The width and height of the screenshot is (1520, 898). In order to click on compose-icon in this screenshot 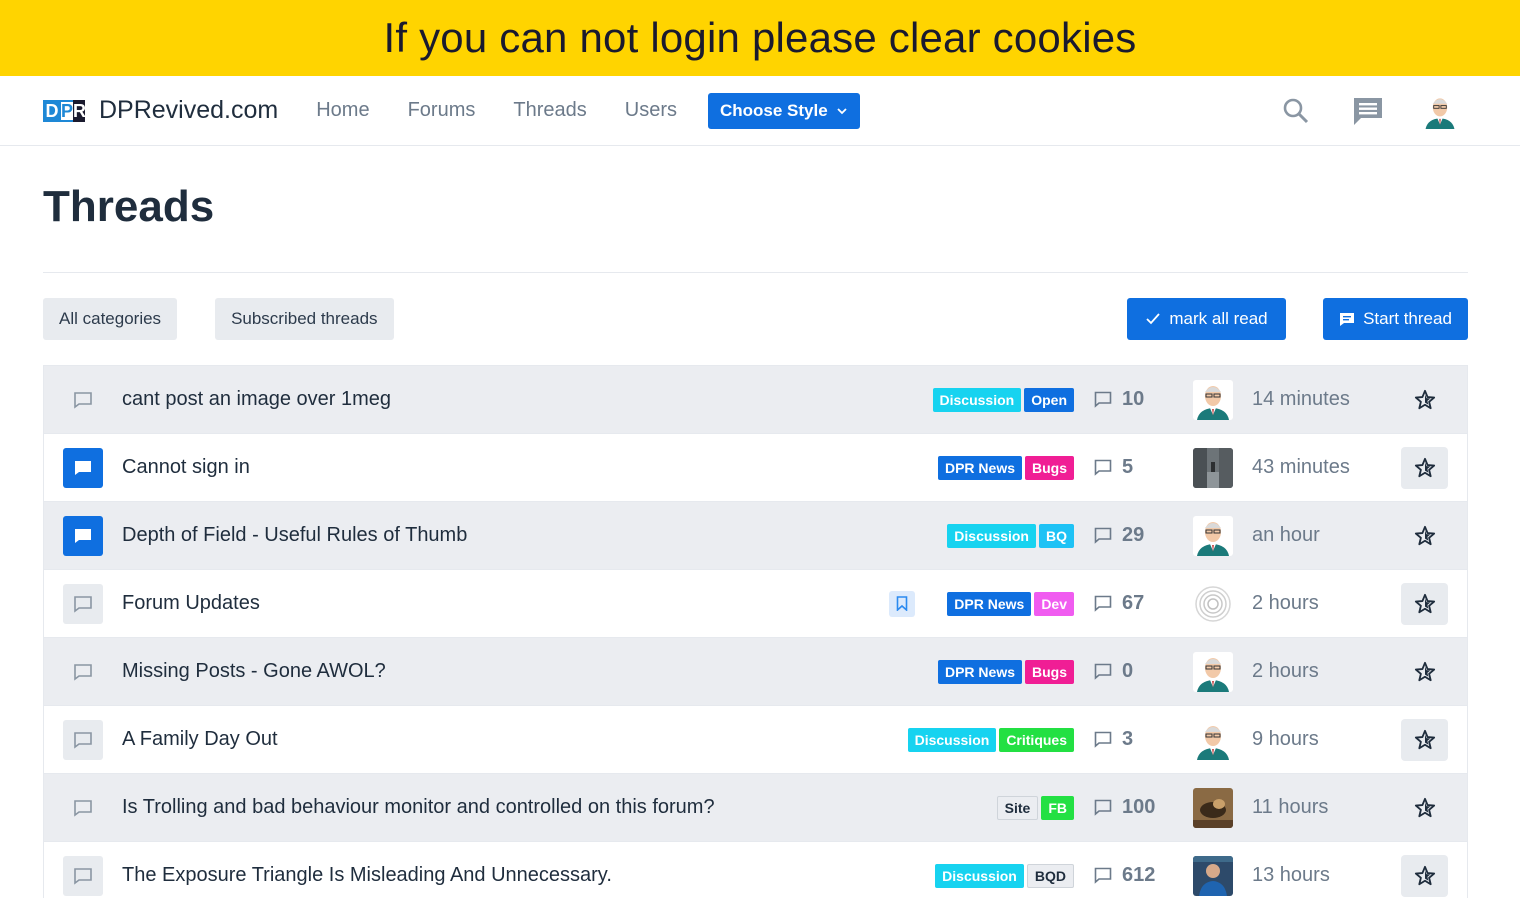, I will do `click(1347, 319)`.